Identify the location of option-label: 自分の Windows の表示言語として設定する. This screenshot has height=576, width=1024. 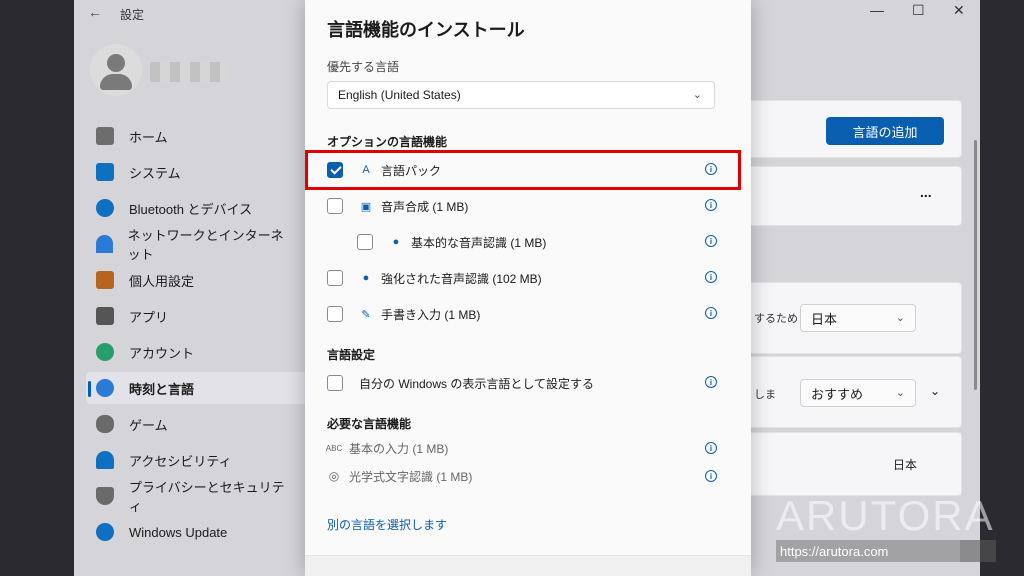
(476, 383).